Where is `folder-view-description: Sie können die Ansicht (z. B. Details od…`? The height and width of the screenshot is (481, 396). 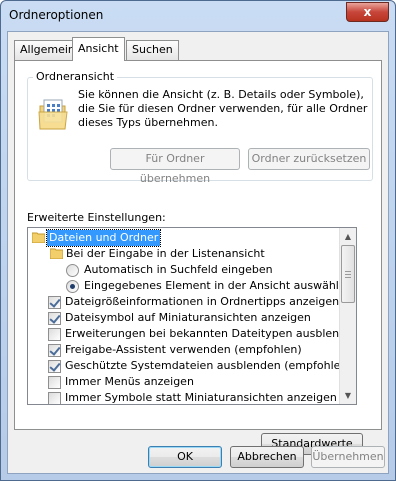 folder-view-description: Sie können die Ansicht (z. B. Details od… is located at coordinates (223, 108).